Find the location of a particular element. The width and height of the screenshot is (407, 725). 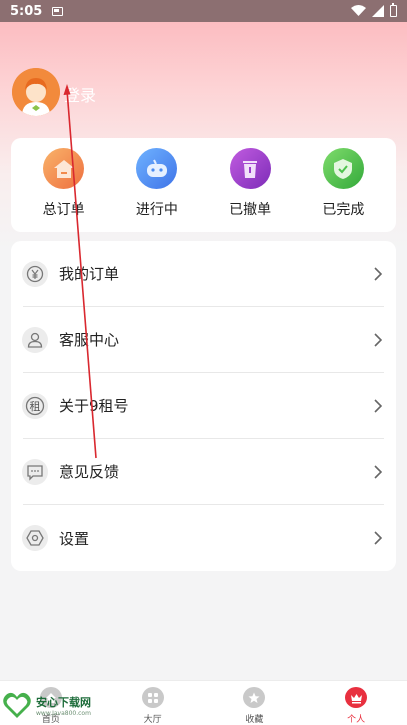

profile-header: 登录 is located at coordinates (54, 92).